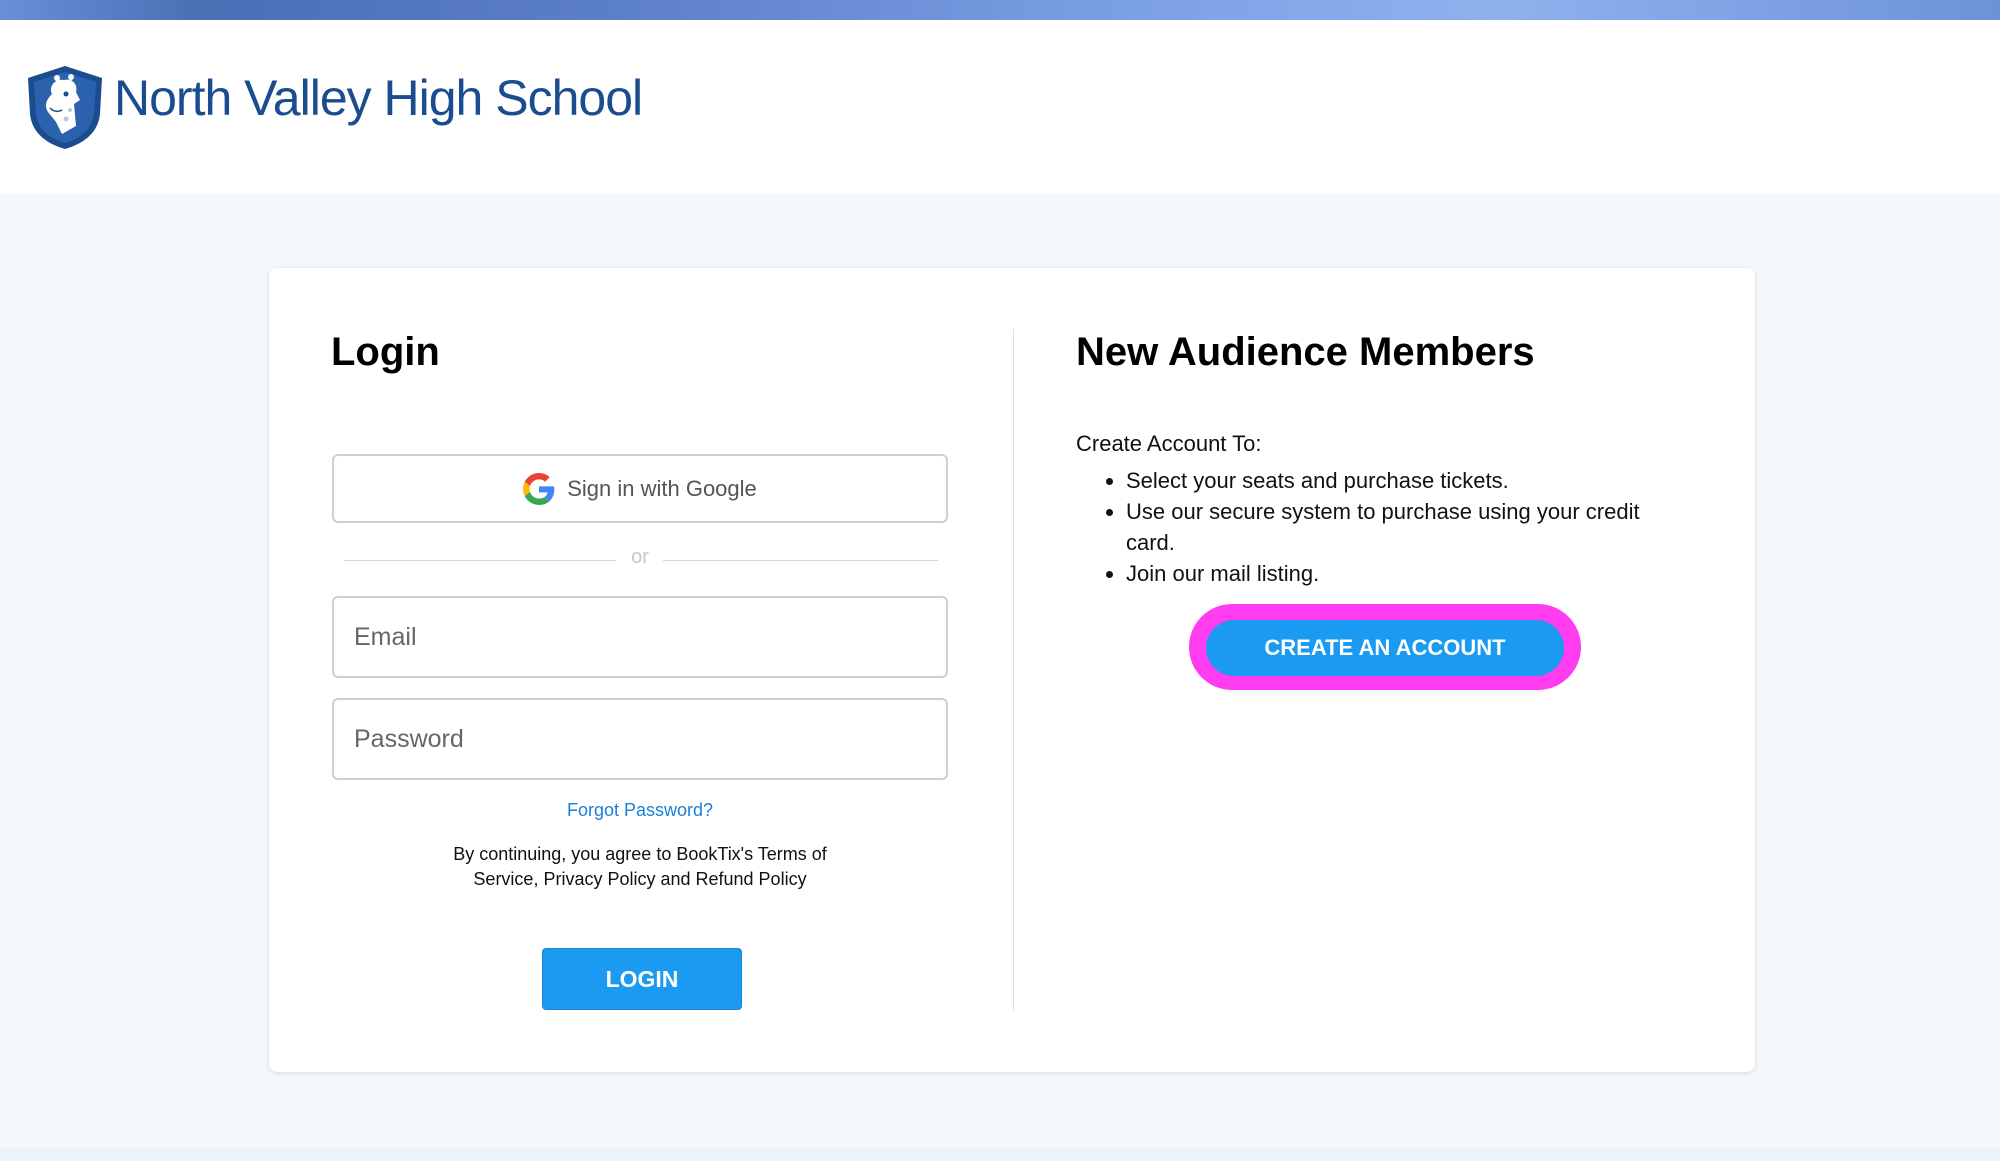  Describe the element at coordinates (642, 979) in the screenshot. I see `login-button: LOGIN` at that location.